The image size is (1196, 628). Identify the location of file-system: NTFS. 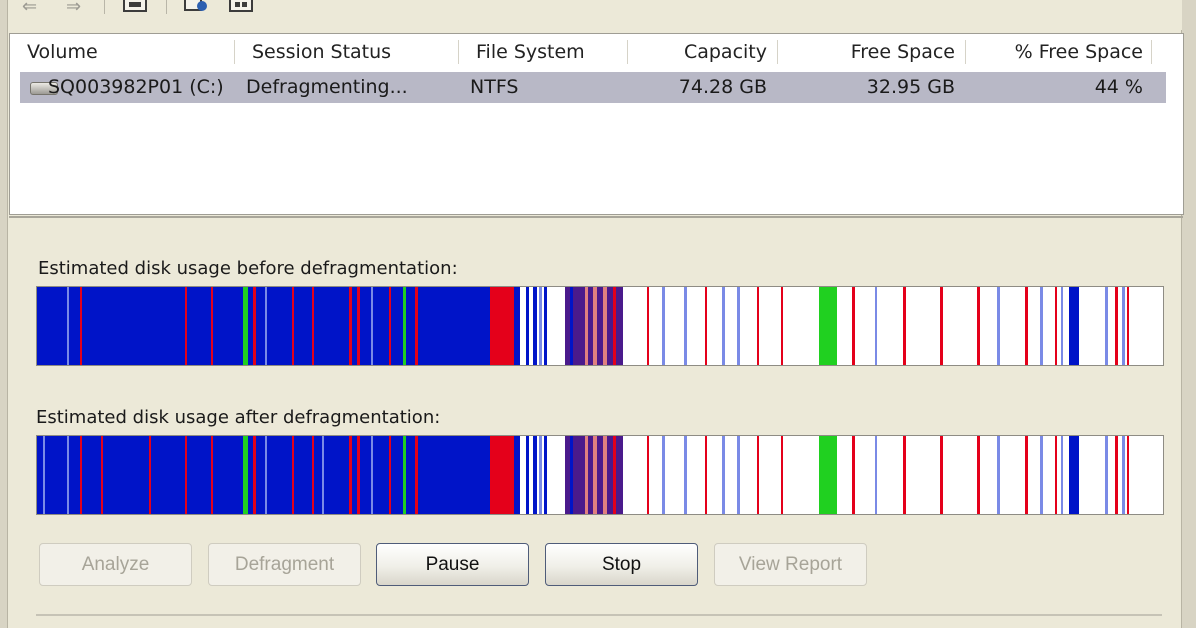
(494, 87).